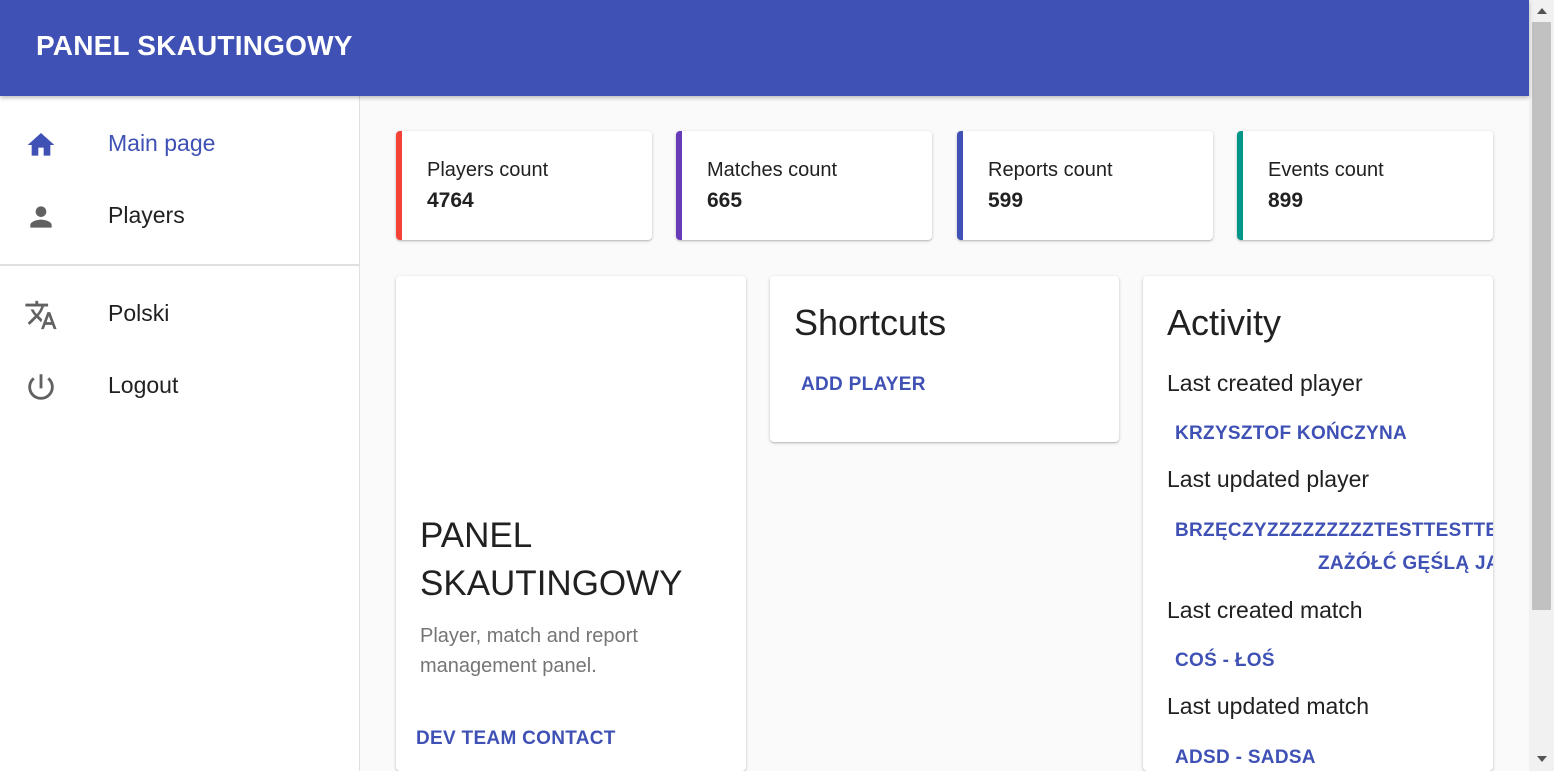 This screenshot has width=1554, height=771. What do you see at coordinates (944, 359) in the screenshot?
I see `shortcuts-card: Shortcuts ADD PLAYER` at bounding box center [944, 359].